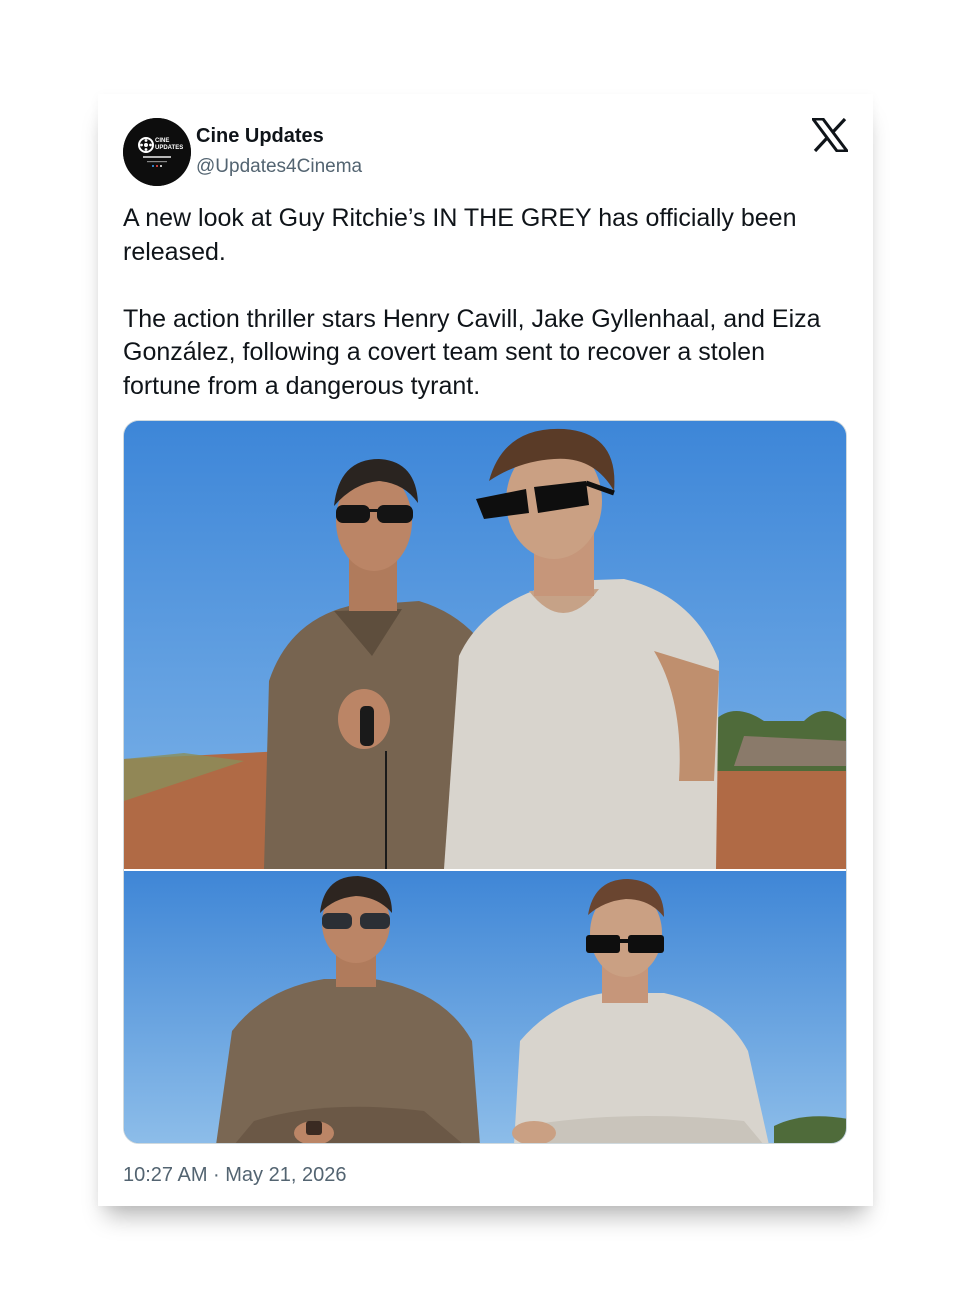  Describe the element at coordinates (157, 152) in the screenshot. I see `avatar: CINE UPDATES` at that location.